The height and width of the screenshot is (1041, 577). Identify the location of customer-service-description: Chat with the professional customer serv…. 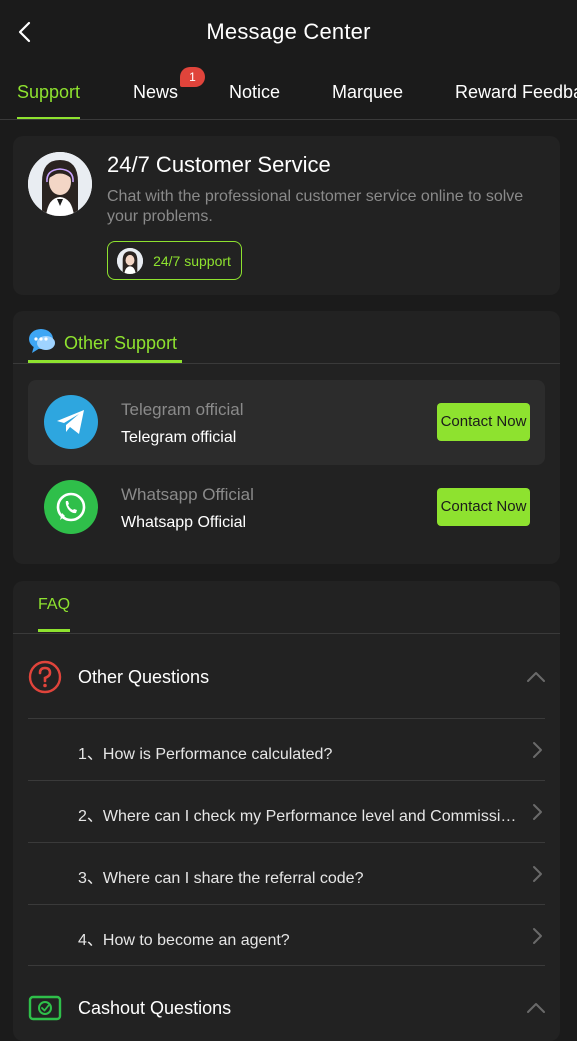
(315, 206).